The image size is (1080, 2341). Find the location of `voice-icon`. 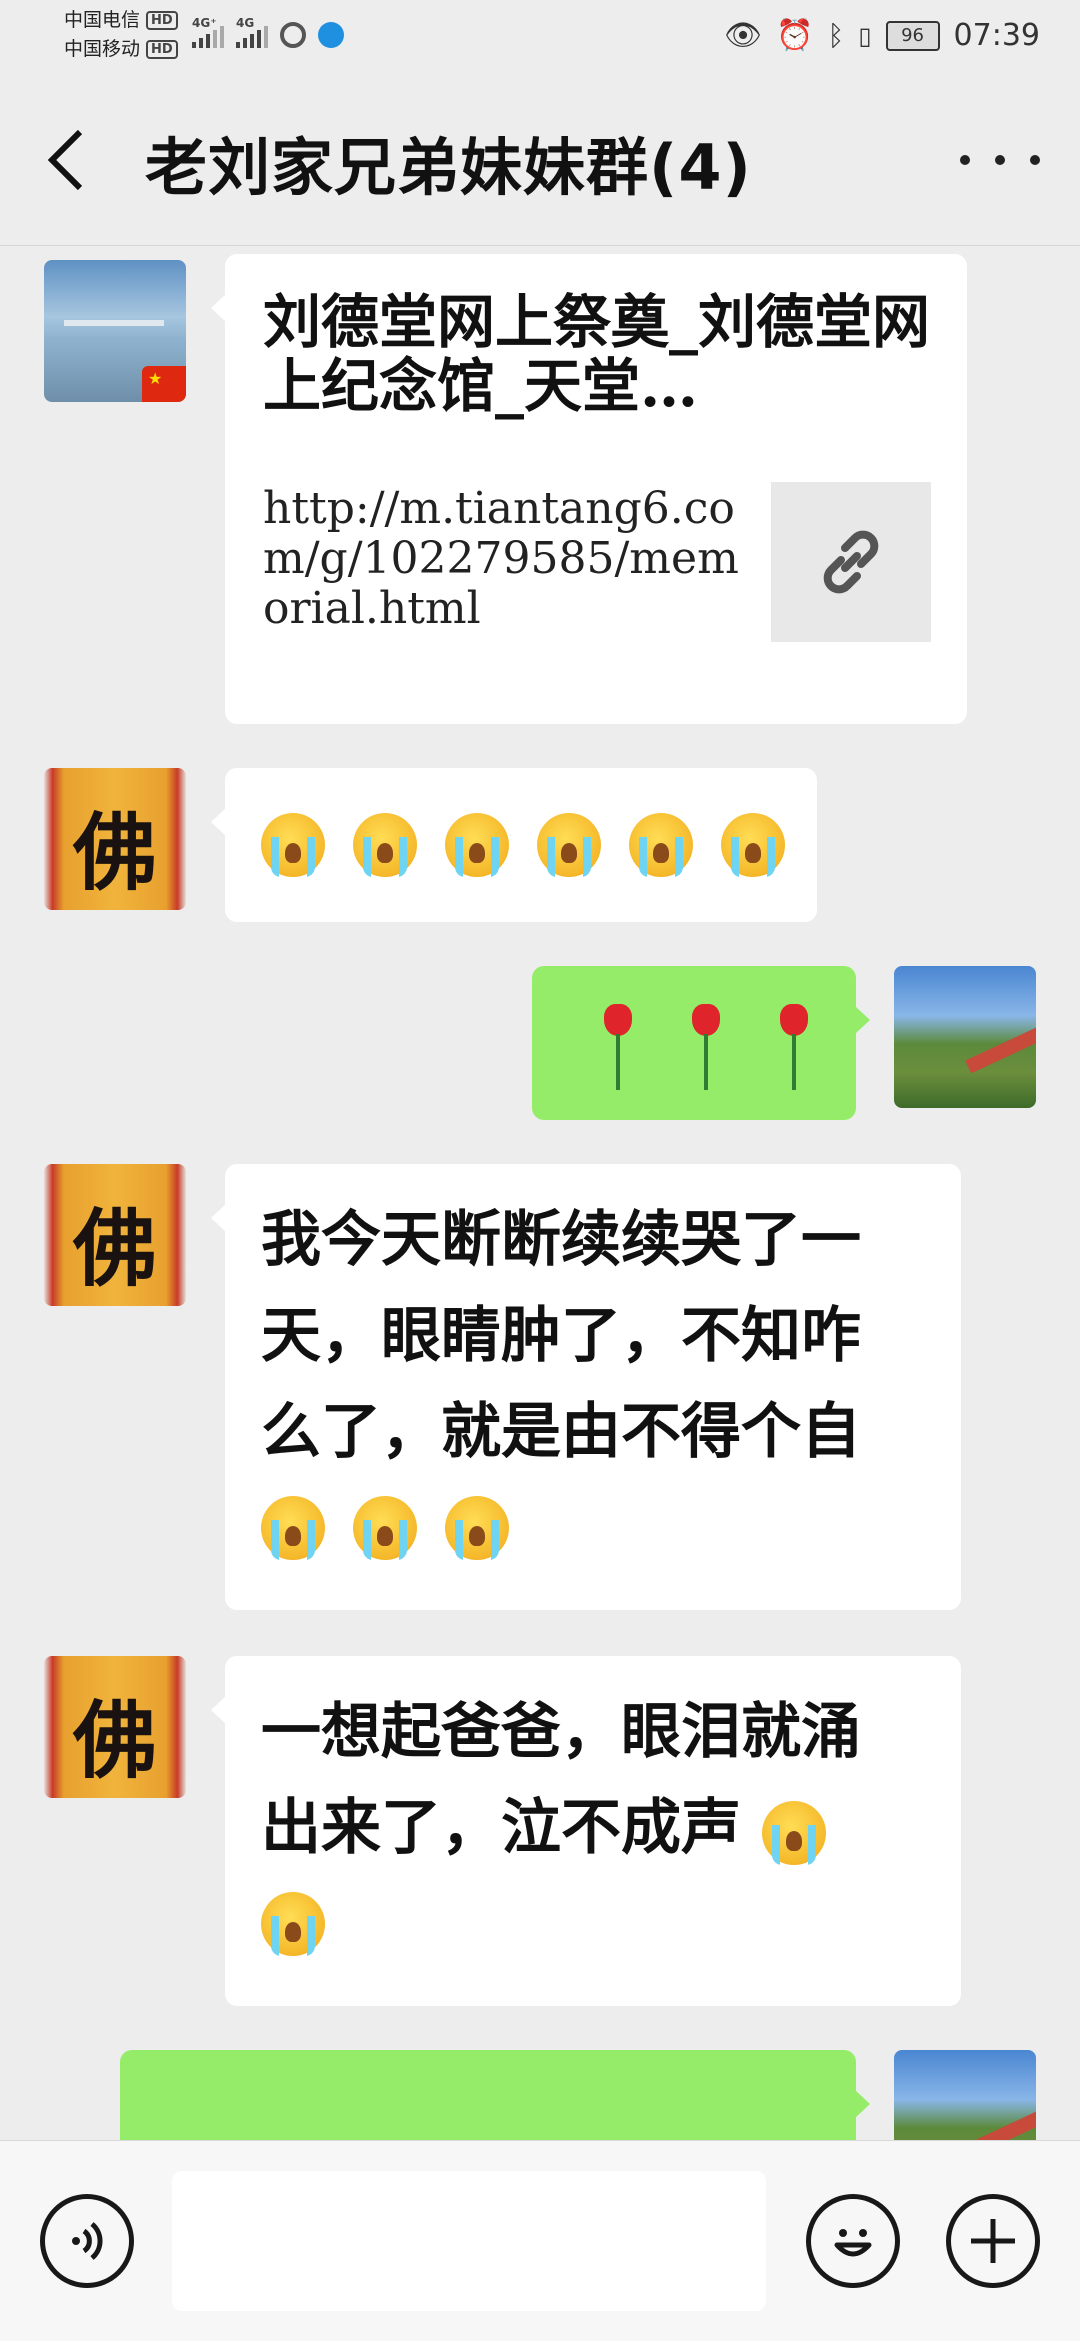

voice-icon is located at coordinates (87, 2241).